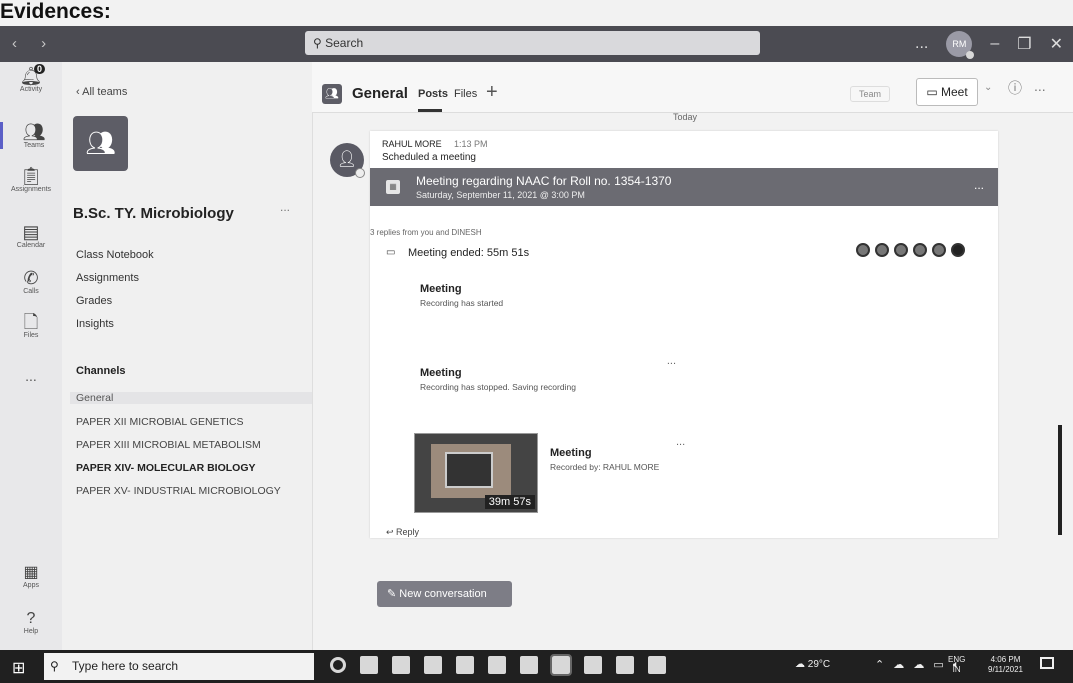 Image resolution: width=1073 pixels, height=683 pixels. What do you see at coordinates (433, 665) in the screenshot?
I see `chrome-icon` at bounding box center [433, 665].